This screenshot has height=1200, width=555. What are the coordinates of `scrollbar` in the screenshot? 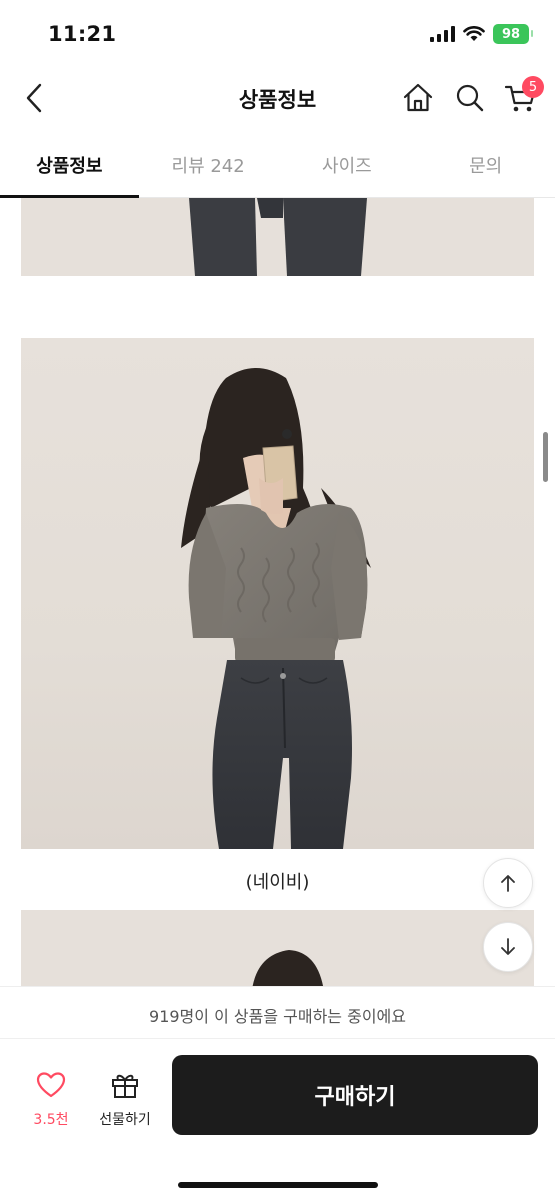 It's located at (545, 457).